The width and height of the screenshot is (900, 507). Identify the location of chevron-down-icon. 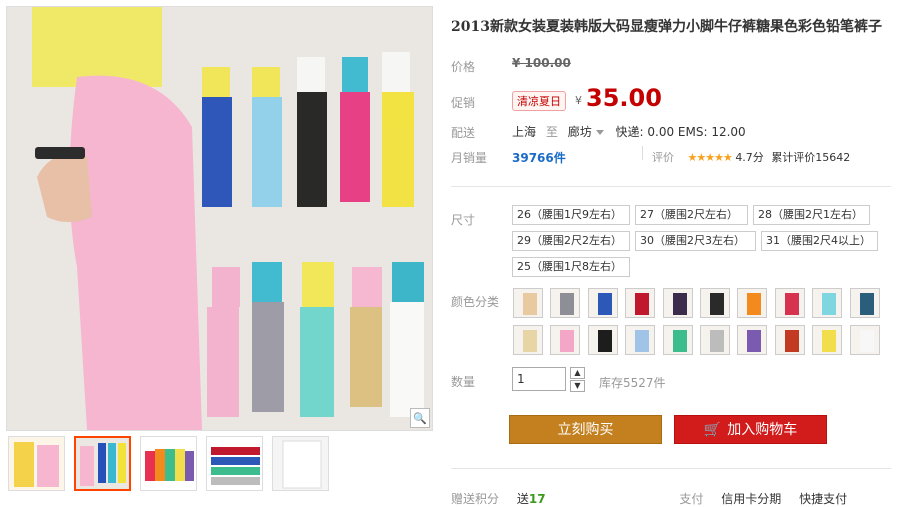
(599, 132).